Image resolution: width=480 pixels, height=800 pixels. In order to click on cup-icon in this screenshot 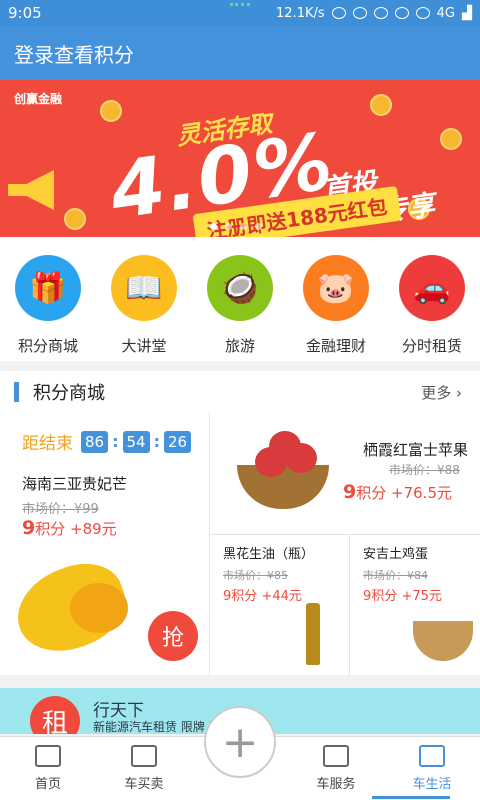, I will do `click(432, 756)`.